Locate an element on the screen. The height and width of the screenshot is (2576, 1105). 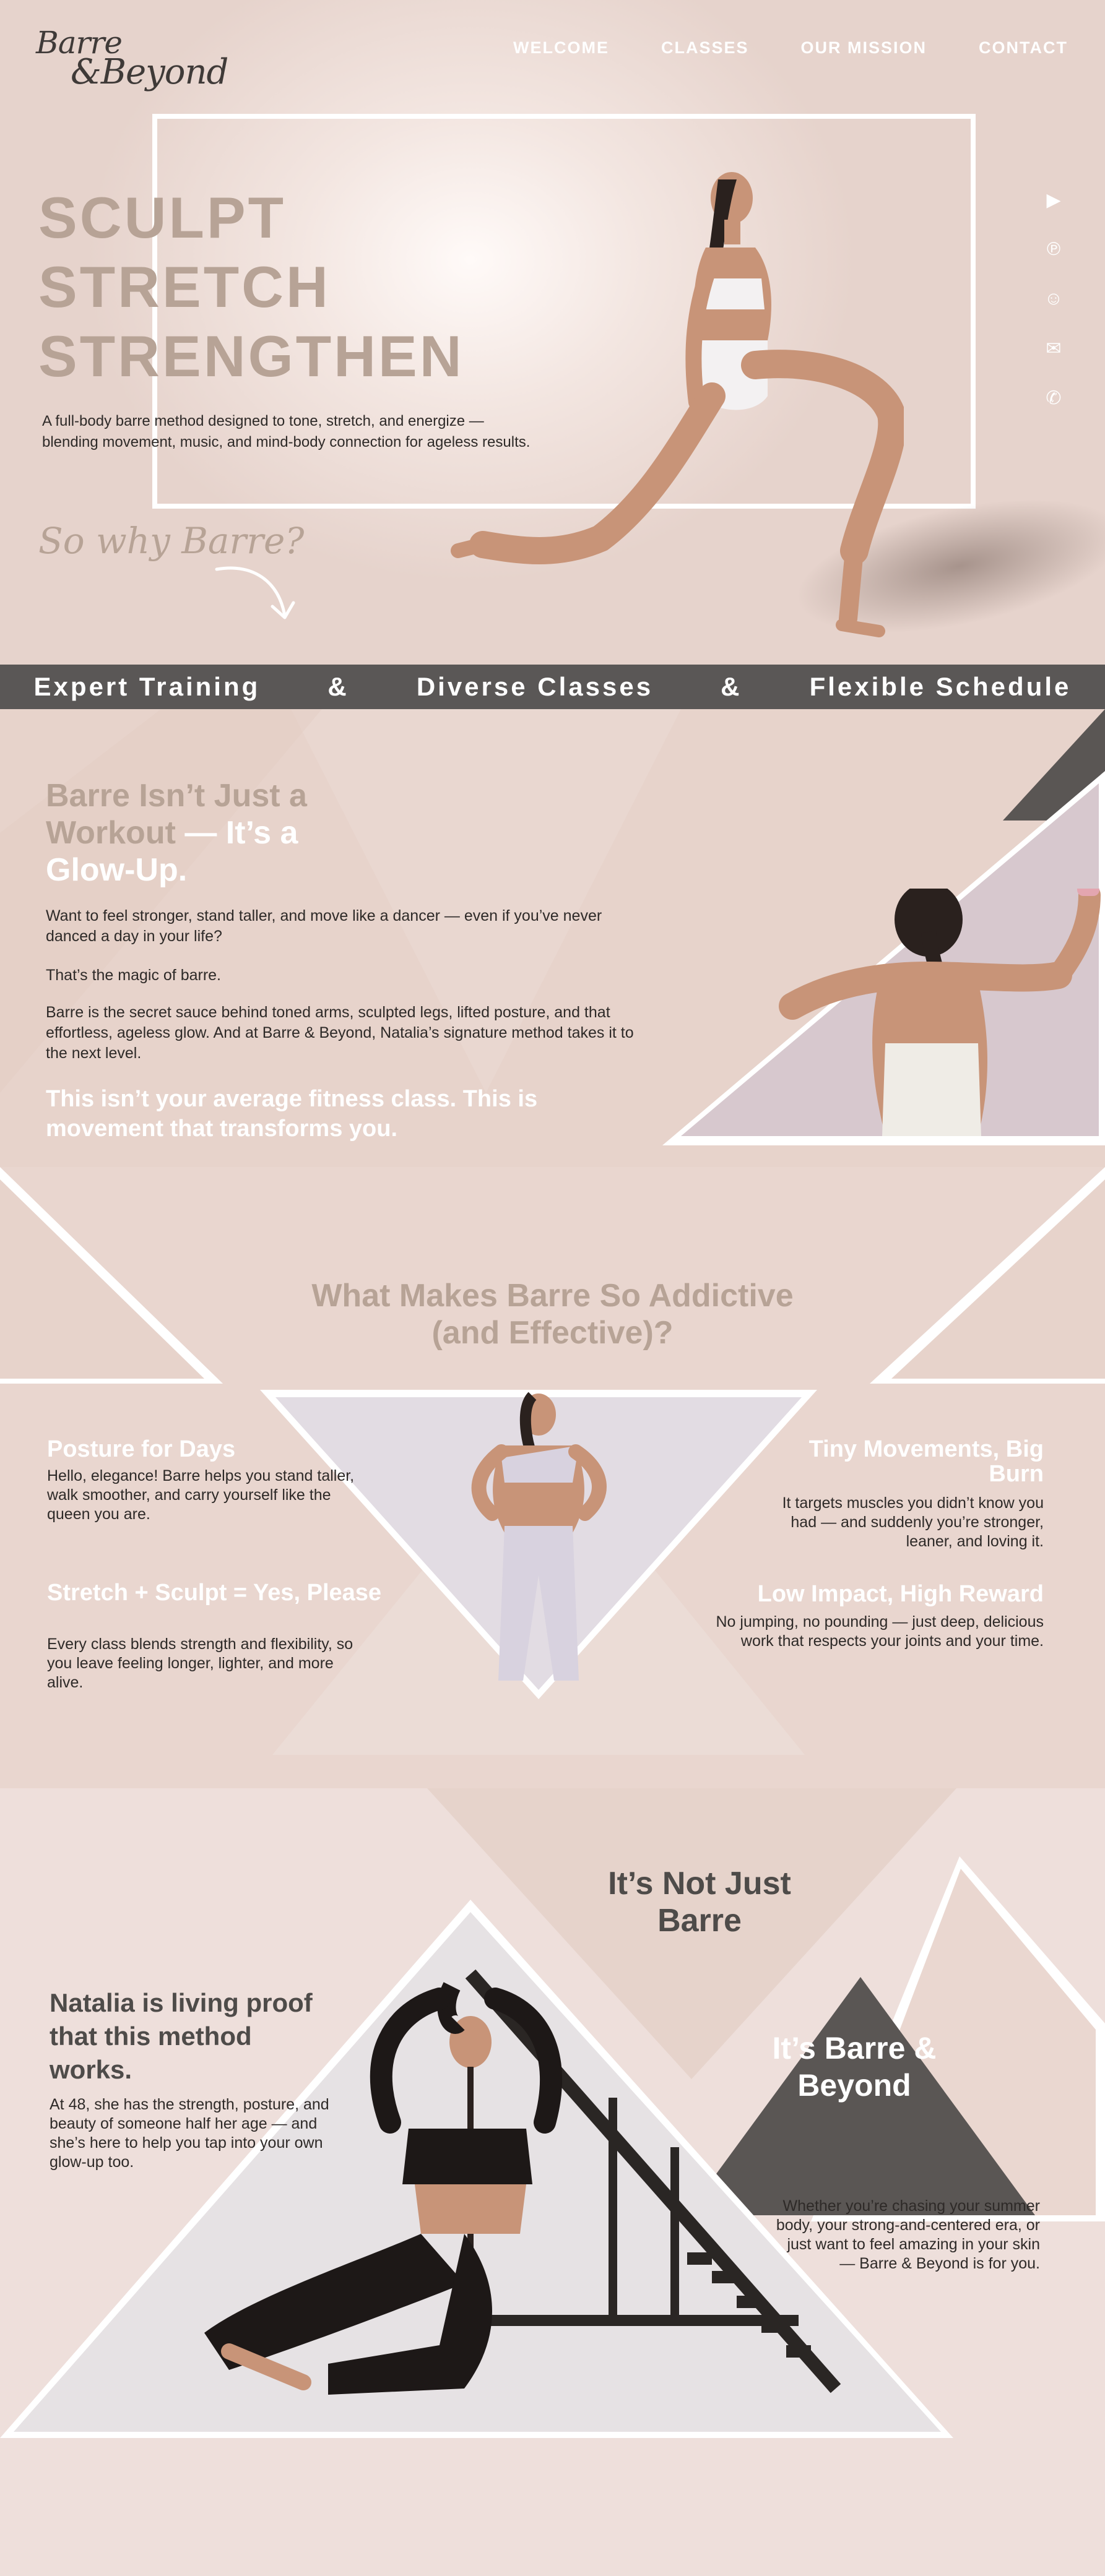
whatsapp-icon: ✆ is located at coordinates (1053, 398).